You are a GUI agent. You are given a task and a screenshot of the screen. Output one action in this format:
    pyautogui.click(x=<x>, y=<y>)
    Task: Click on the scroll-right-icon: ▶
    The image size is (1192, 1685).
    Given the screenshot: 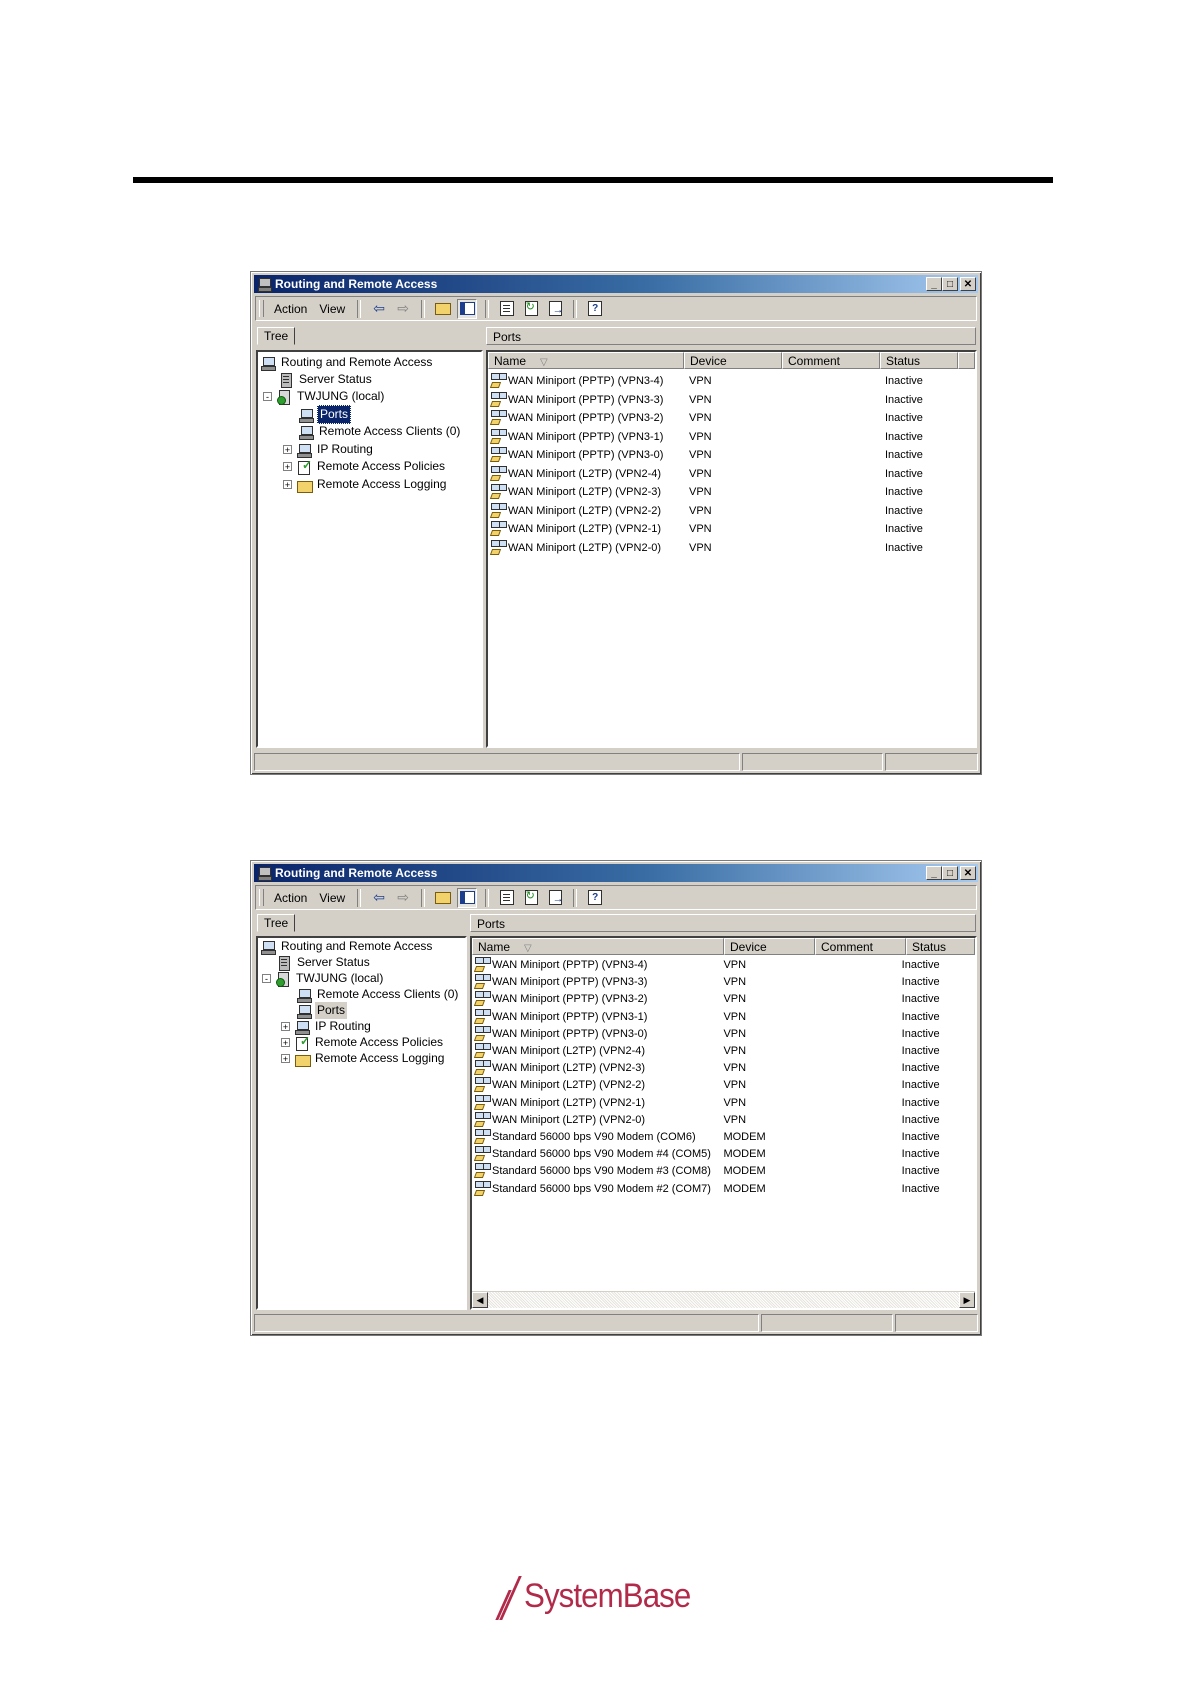 What is the action you would take?
    pyautogui.click(x=967, y=1300)
    